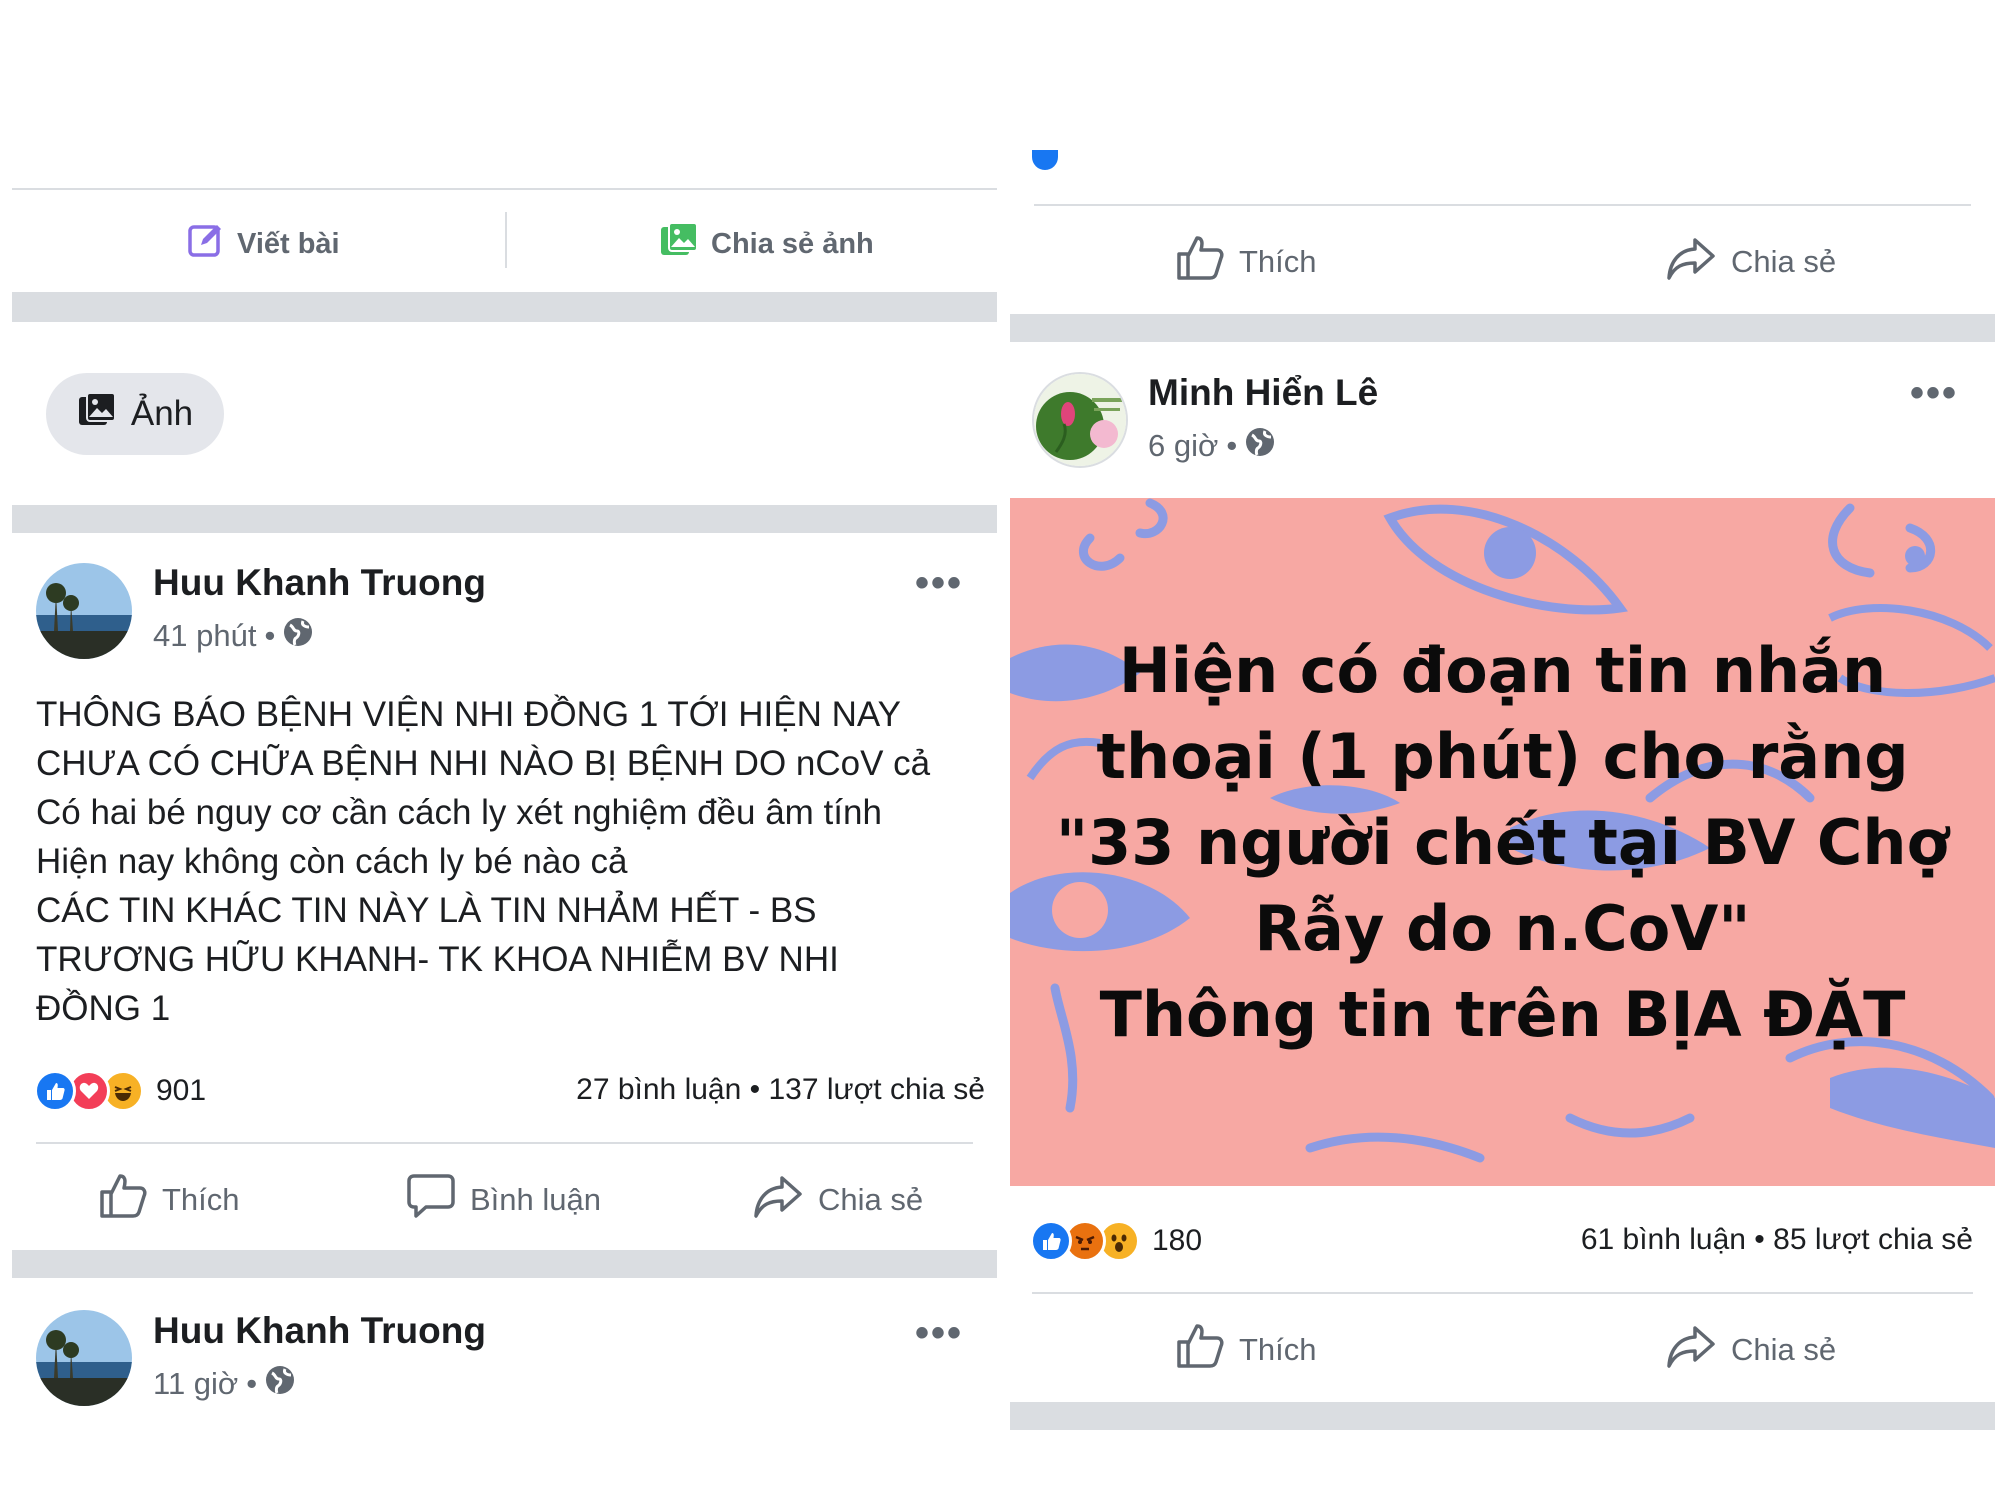  I want to click on post-time: 11 giờ, so click(195, 1384).